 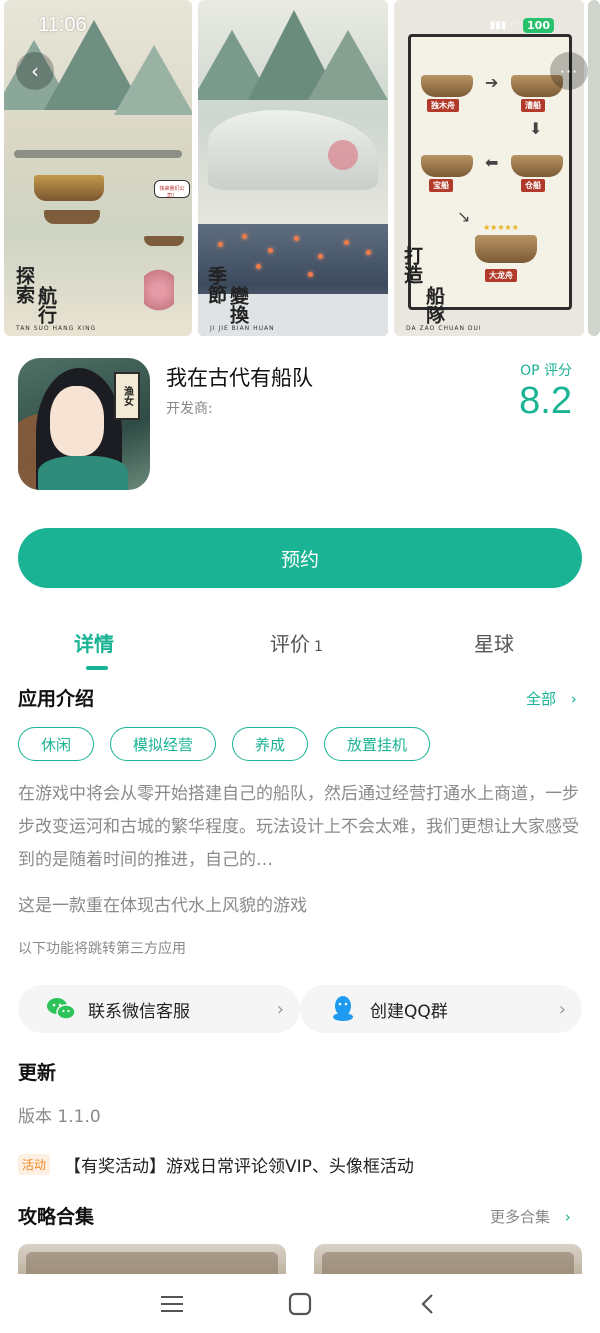 I want to click on tab-bar: 详情 评价 1 星球, so click(x=300, y=646).